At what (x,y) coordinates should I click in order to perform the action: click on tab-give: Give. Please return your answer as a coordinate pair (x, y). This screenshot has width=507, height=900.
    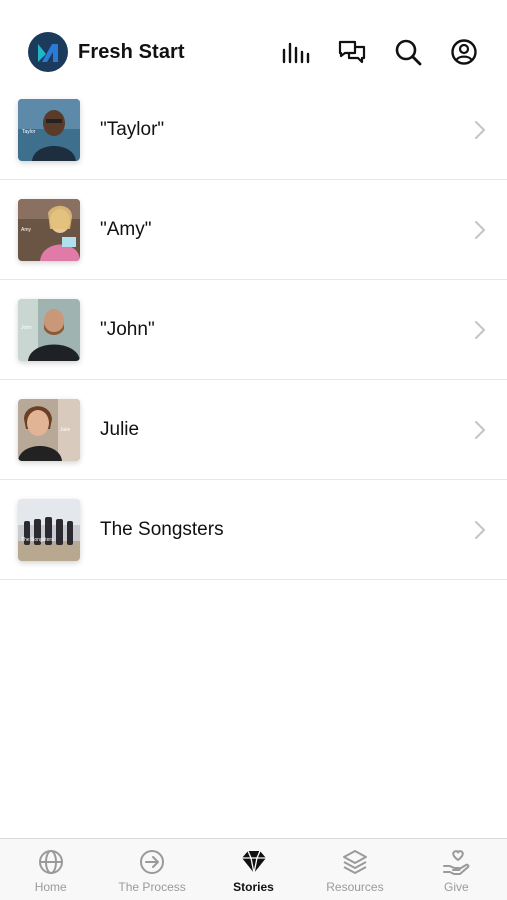
    Looking at the image, I should click on (456, 869).